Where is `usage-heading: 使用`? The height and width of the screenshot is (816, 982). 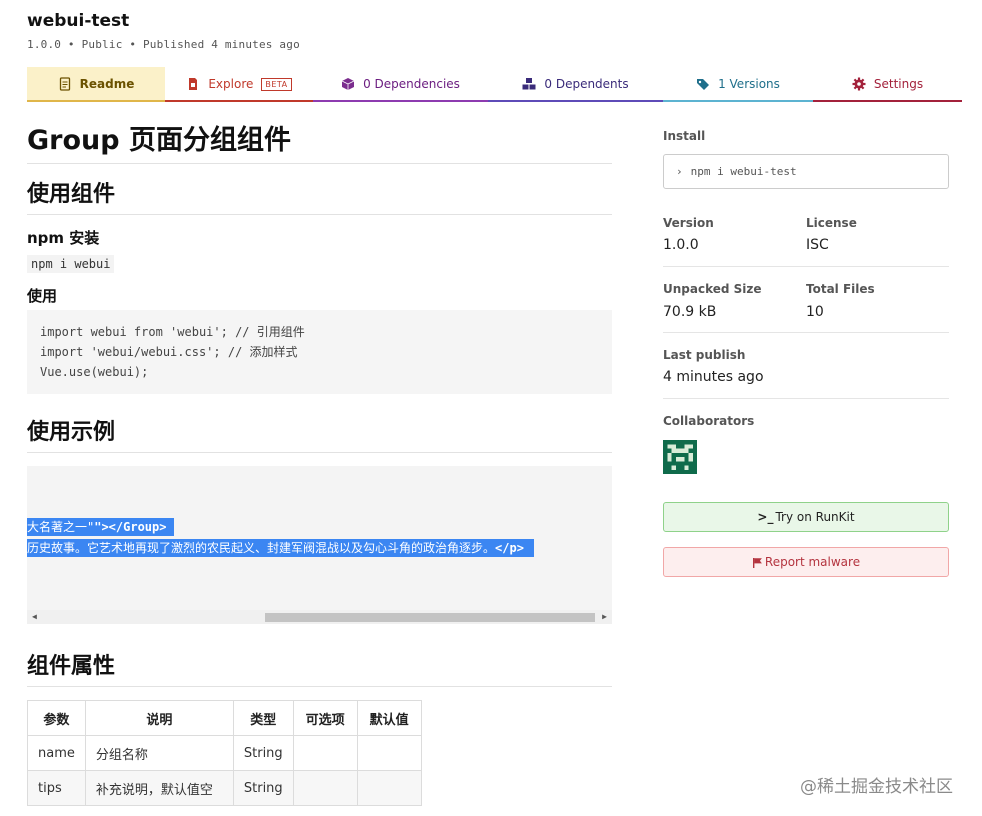 usage-heading: 使用 is located at coordinates (42, 296).